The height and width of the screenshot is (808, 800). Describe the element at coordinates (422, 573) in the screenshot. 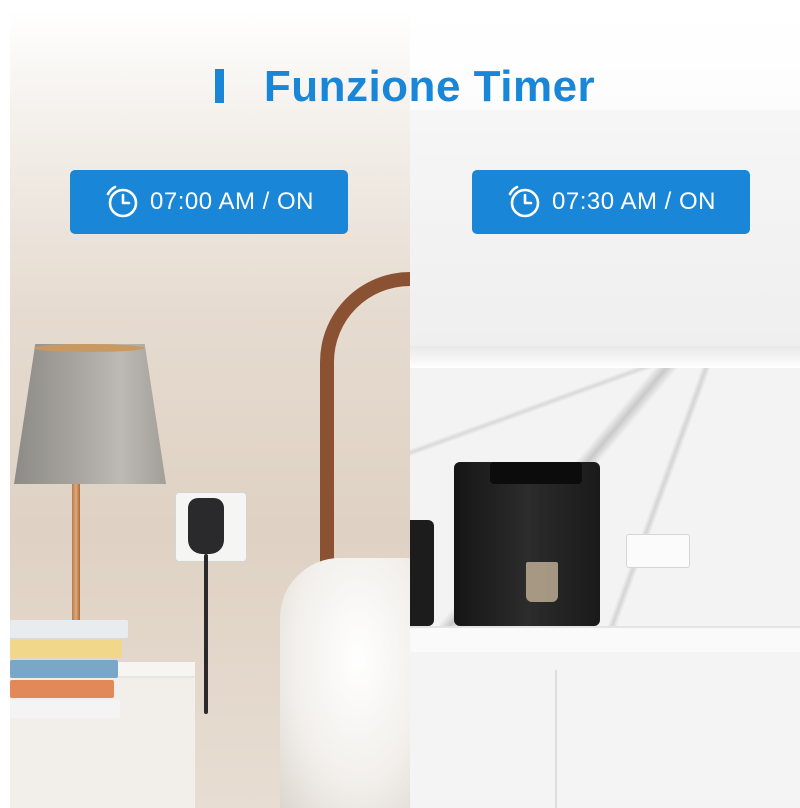

I see `kettle` at that location.